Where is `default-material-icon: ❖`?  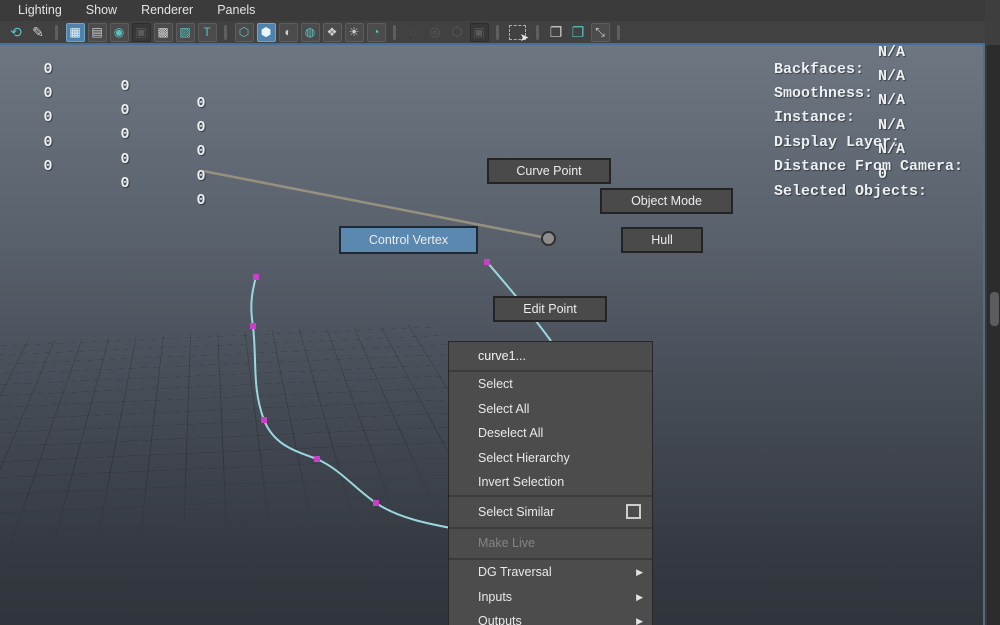 default-material-icon: ❖ is located at coordinates (332, 32).